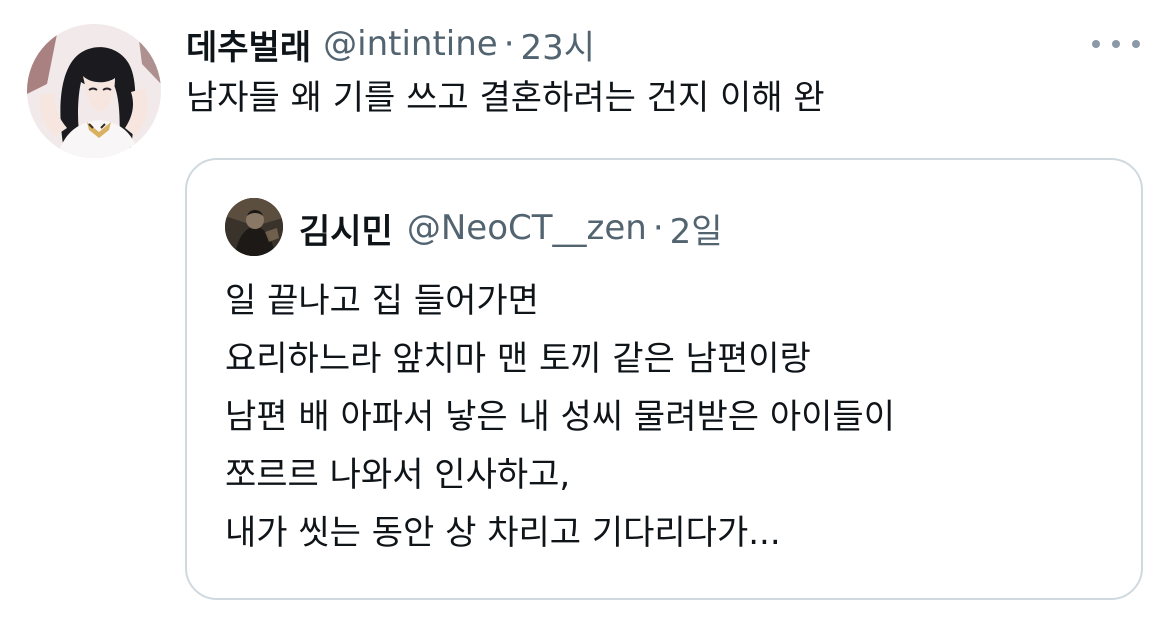  What do you see at coordinates (505, 98) in the screenshot?
I see `tweet-text: 남자들 왜 기를 쓰고 결혼하려는 건지 이해 완` at bounding box center [505, 98].